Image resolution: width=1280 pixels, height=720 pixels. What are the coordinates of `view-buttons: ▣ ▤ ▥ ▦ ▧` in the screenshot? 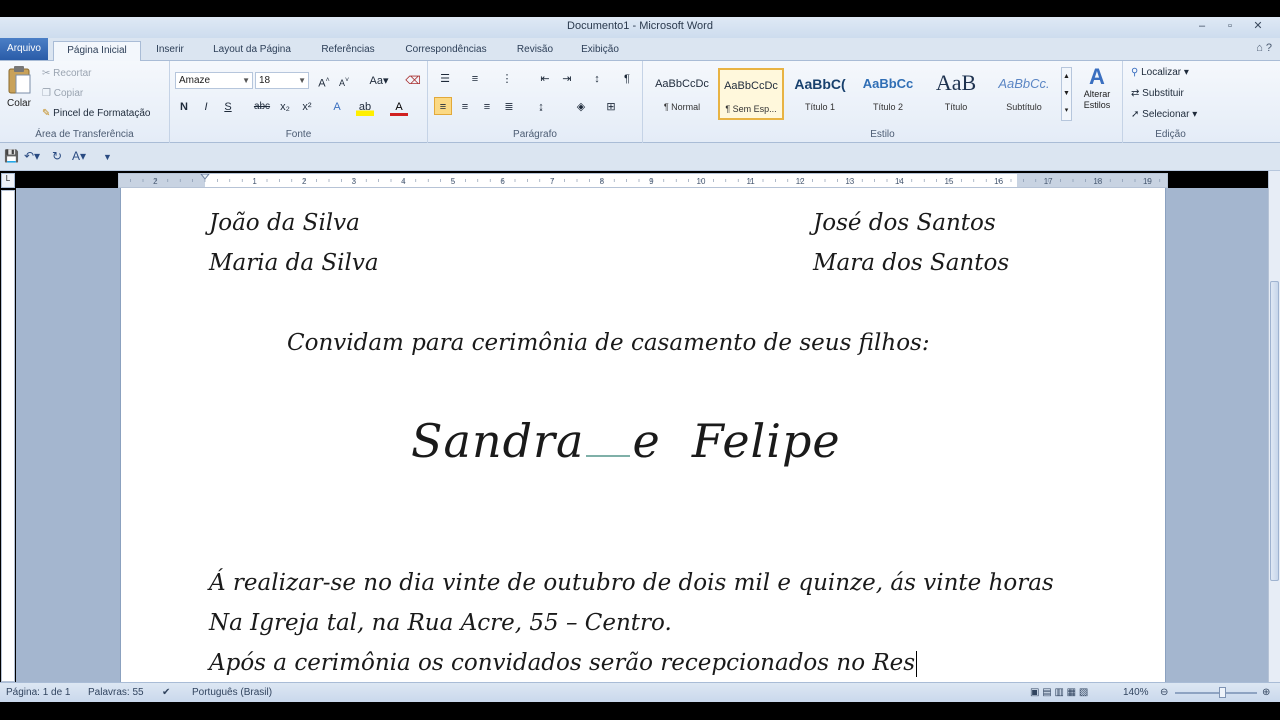 It's located at (1059, 692).